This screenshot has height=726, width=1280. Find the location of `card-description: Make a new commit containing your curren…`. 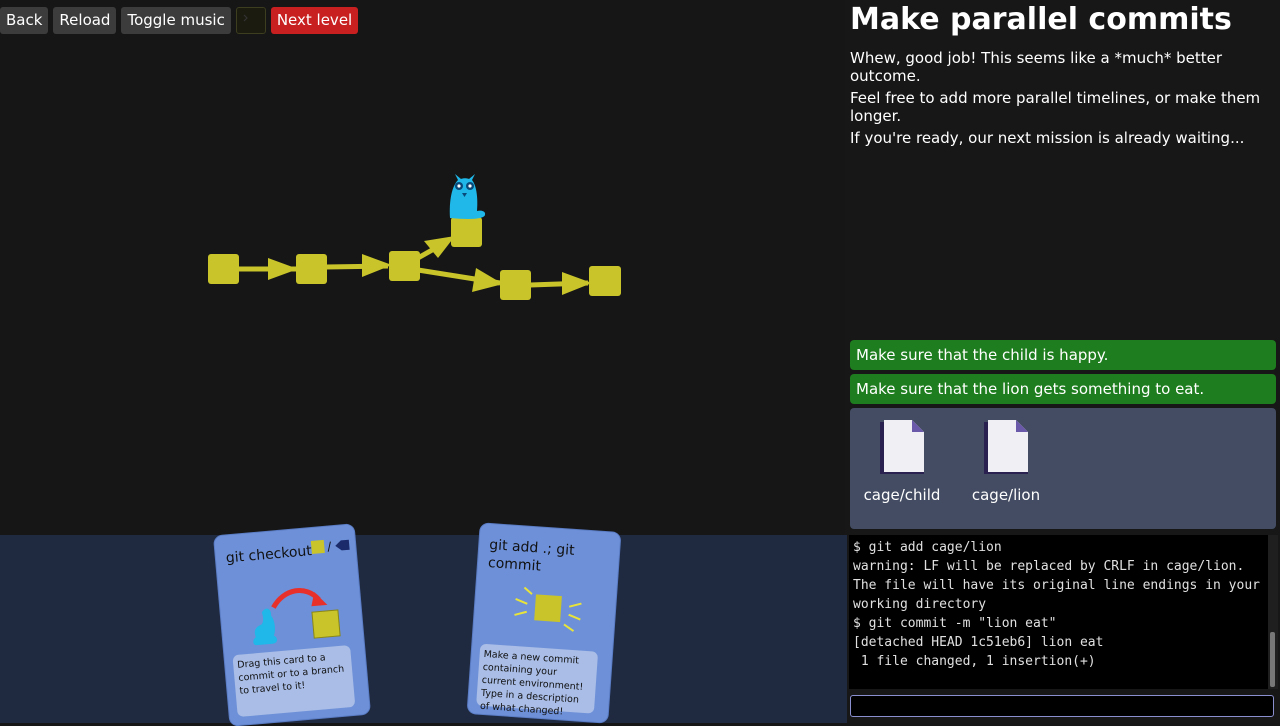

card-description: Make a new commit containing your curren… is located at coordinates (537, 680).